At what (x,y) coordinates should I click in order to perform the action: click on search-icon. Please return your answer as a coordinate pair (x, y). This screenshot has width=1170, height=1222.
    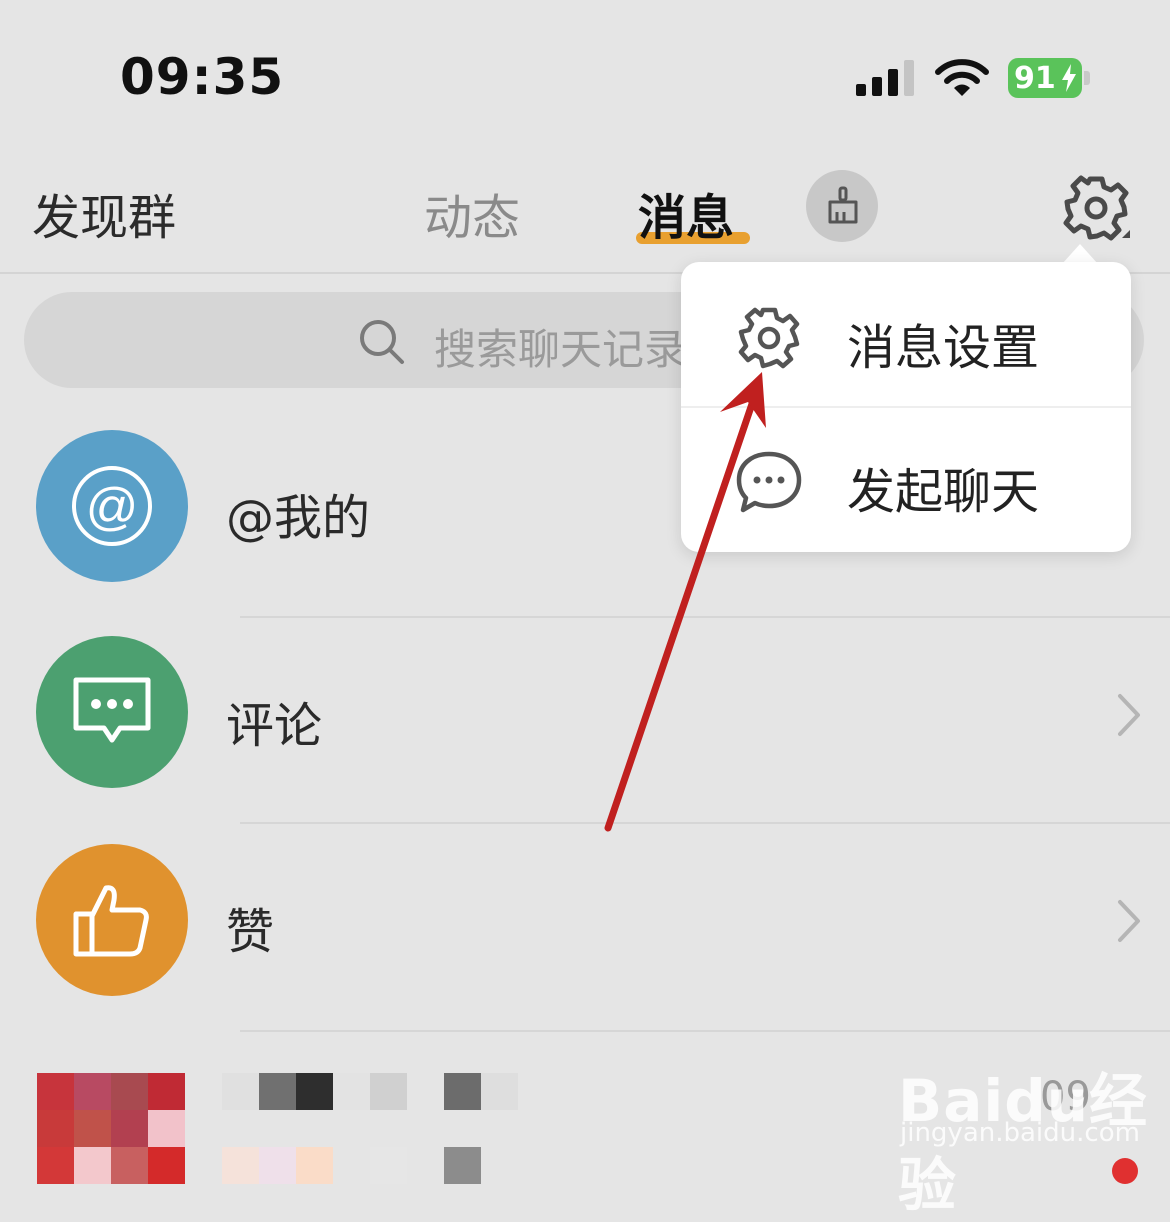
    Looking at the image, I should click on (382, 342).